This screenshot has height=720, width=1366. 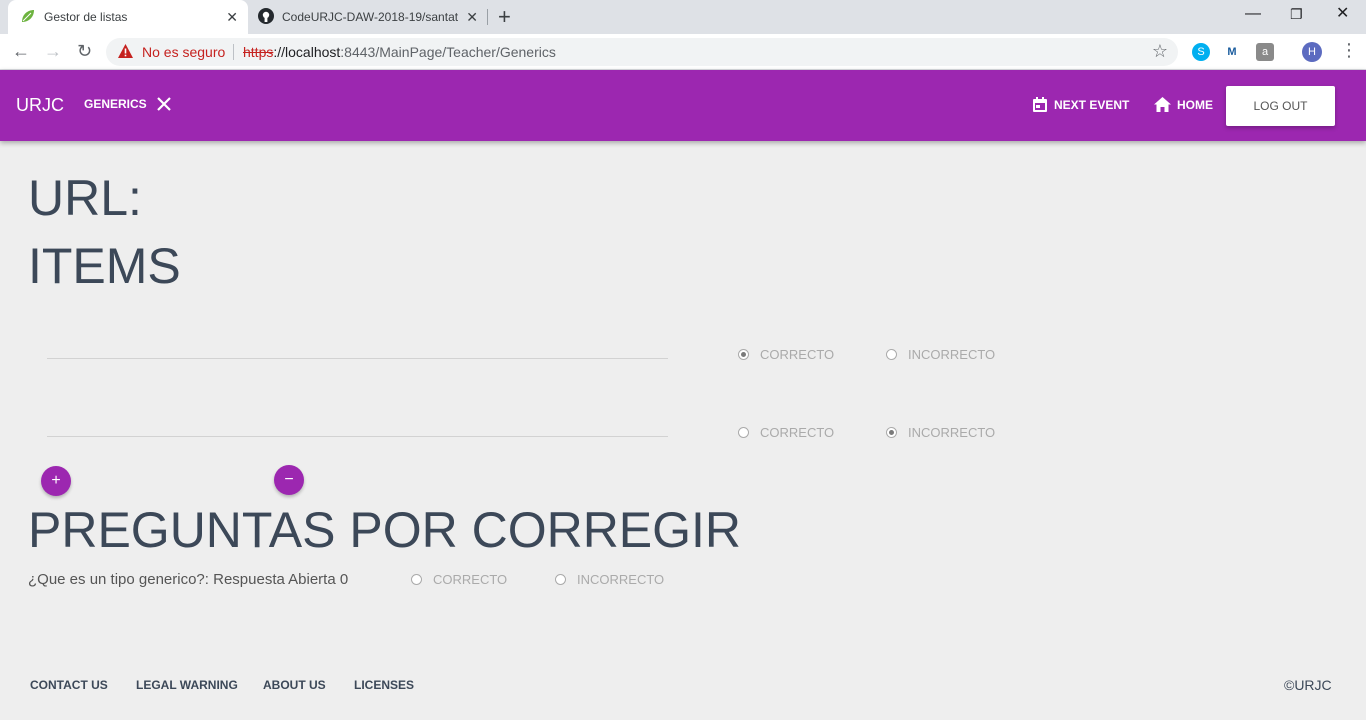 I want to click on current-section: GENERICS, so click(x=127, y=104).